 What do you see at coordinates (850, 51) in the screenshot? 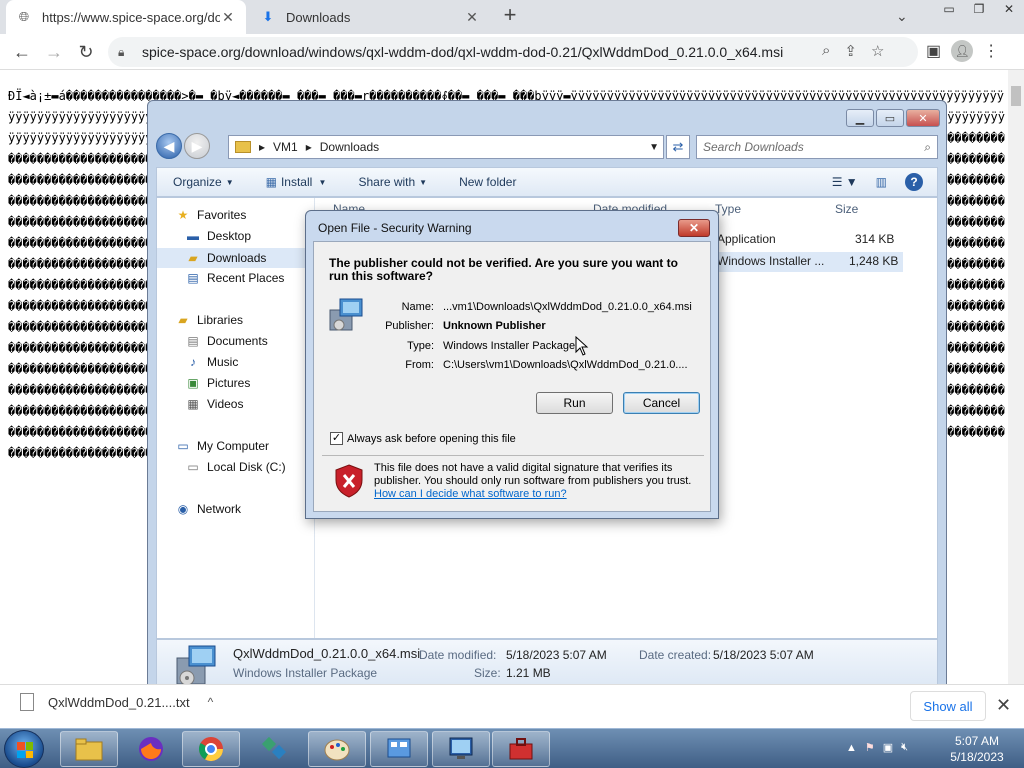
I see `share-icon: ⇪` at bounding box center [850, 51].